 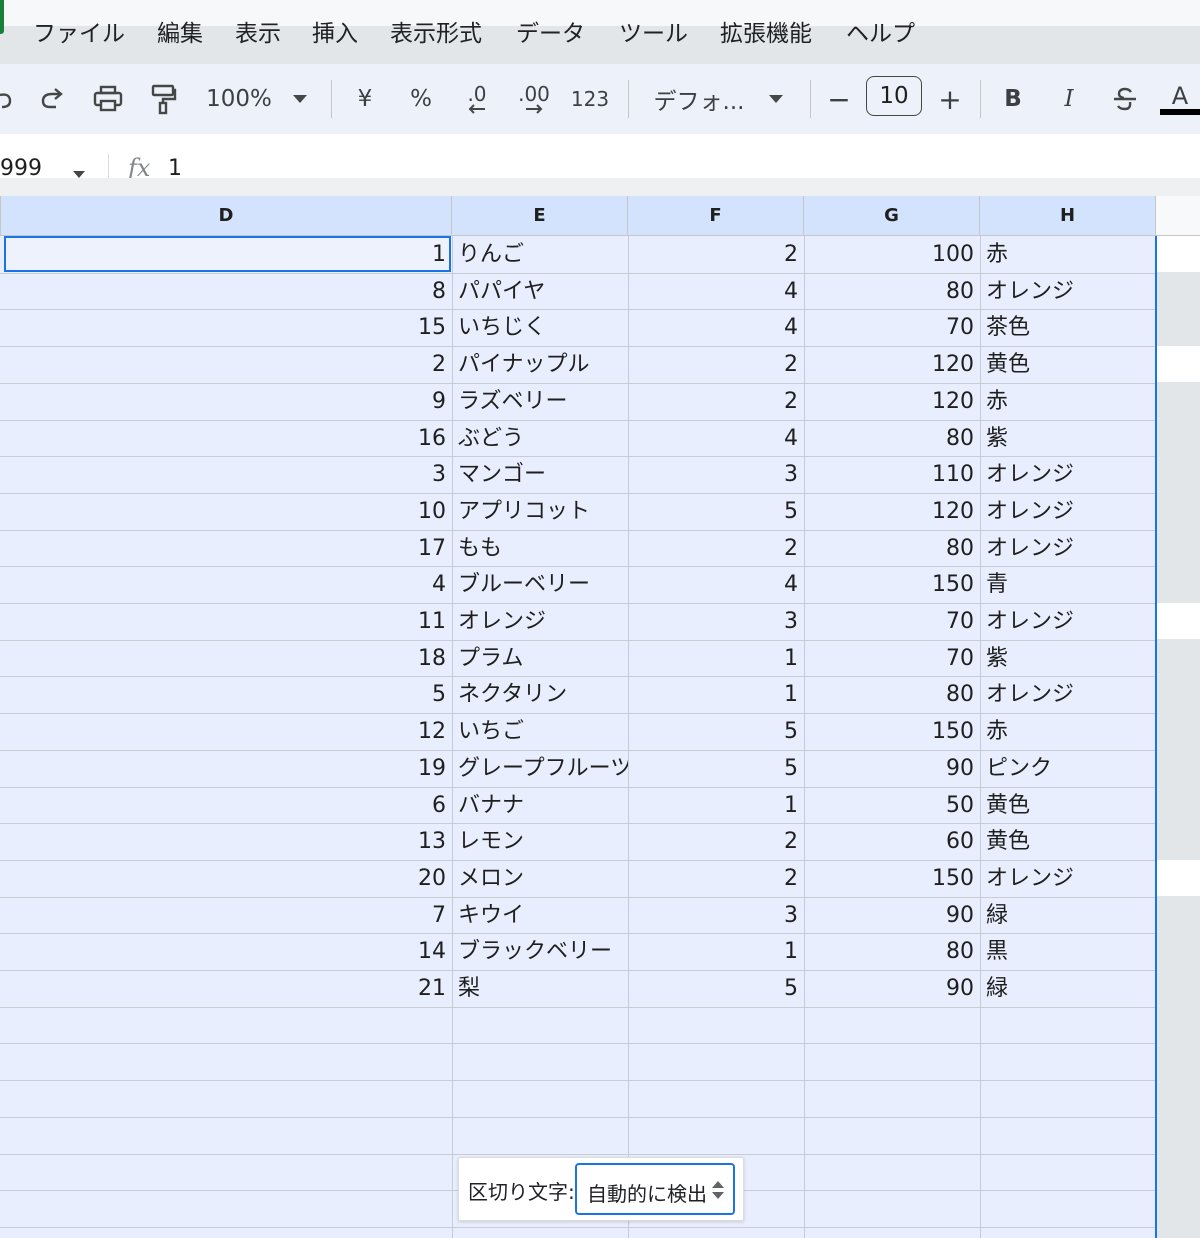 What do you see at coordinates (335, 31) in the screenshot?
I see `menu-insert: 挿入` at bounding box center [335, 31].